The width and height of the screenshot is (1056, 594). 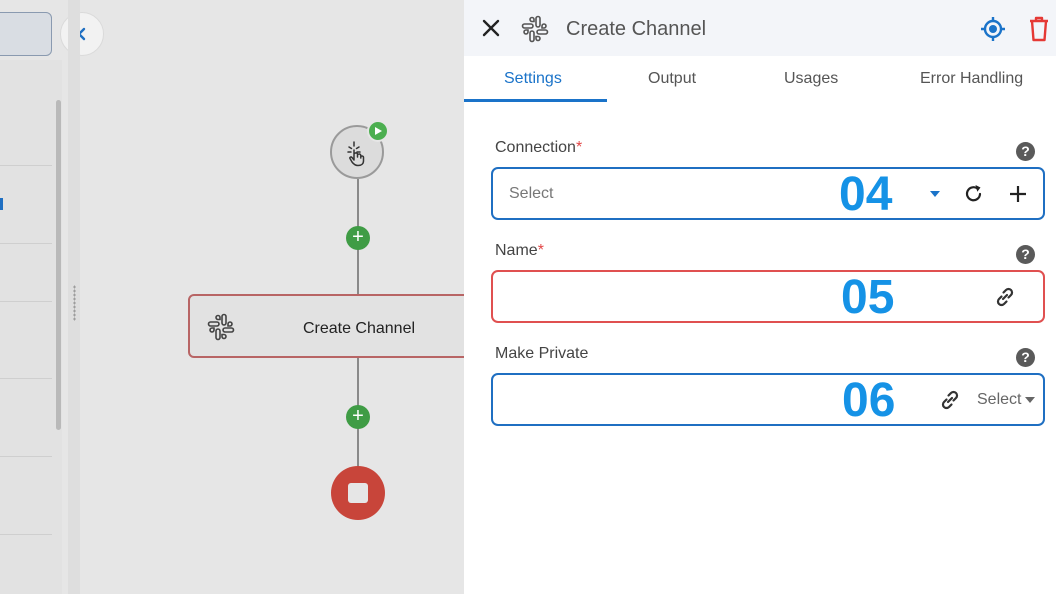 What do you see at coordinates (535, 100) in the screenshot?
I see `active-tab-indicator` at bounding box center [535, 100].